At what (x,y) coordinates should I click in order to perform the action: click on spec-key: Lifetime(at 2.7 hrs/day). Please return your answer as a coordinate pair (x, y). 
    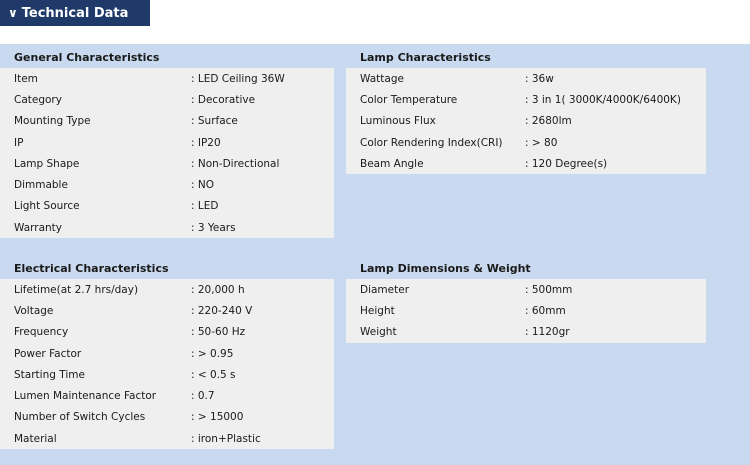
    Looking at the image, I should click on (76, 289).